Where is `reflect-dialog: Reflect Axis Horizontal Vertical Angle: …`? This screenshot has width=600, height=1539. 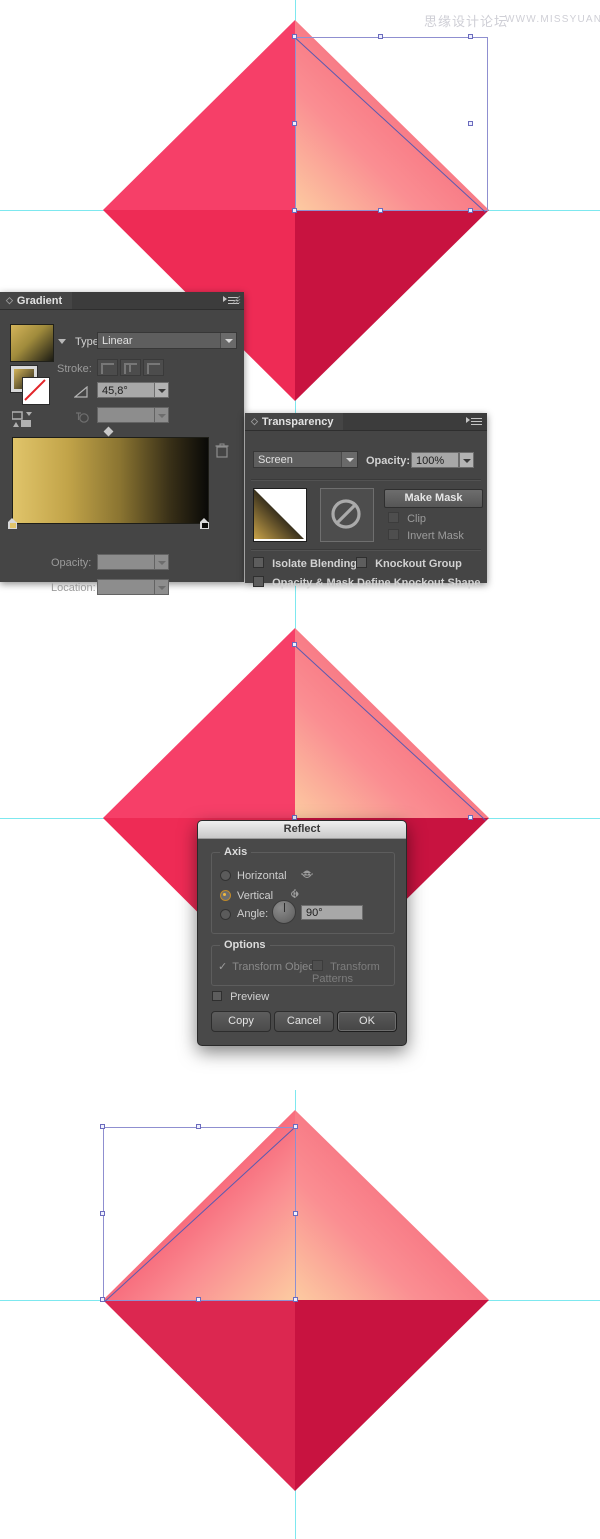
reflect-dialog: Reflect Axis Horizontal Vertical Angle: … is located at coordinates (302, 933).